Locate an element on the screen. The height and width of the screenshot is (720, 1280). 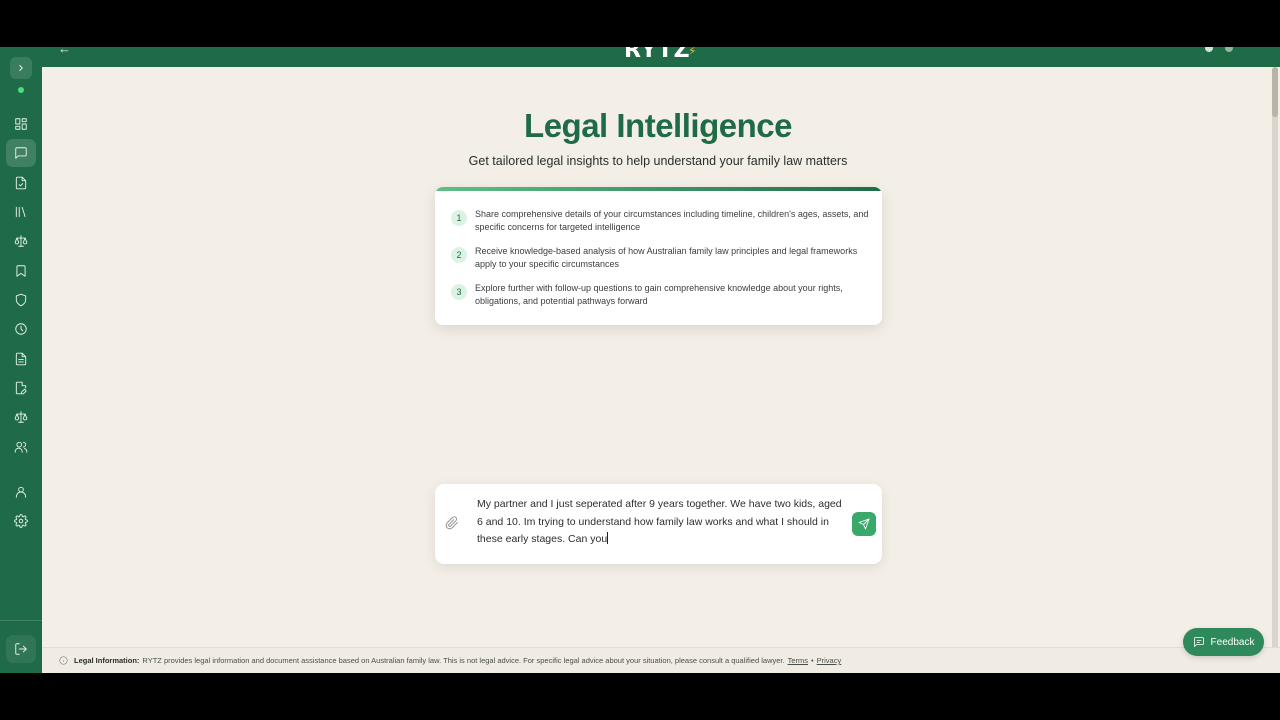
clock-icon is located at coordinates (21, 329).